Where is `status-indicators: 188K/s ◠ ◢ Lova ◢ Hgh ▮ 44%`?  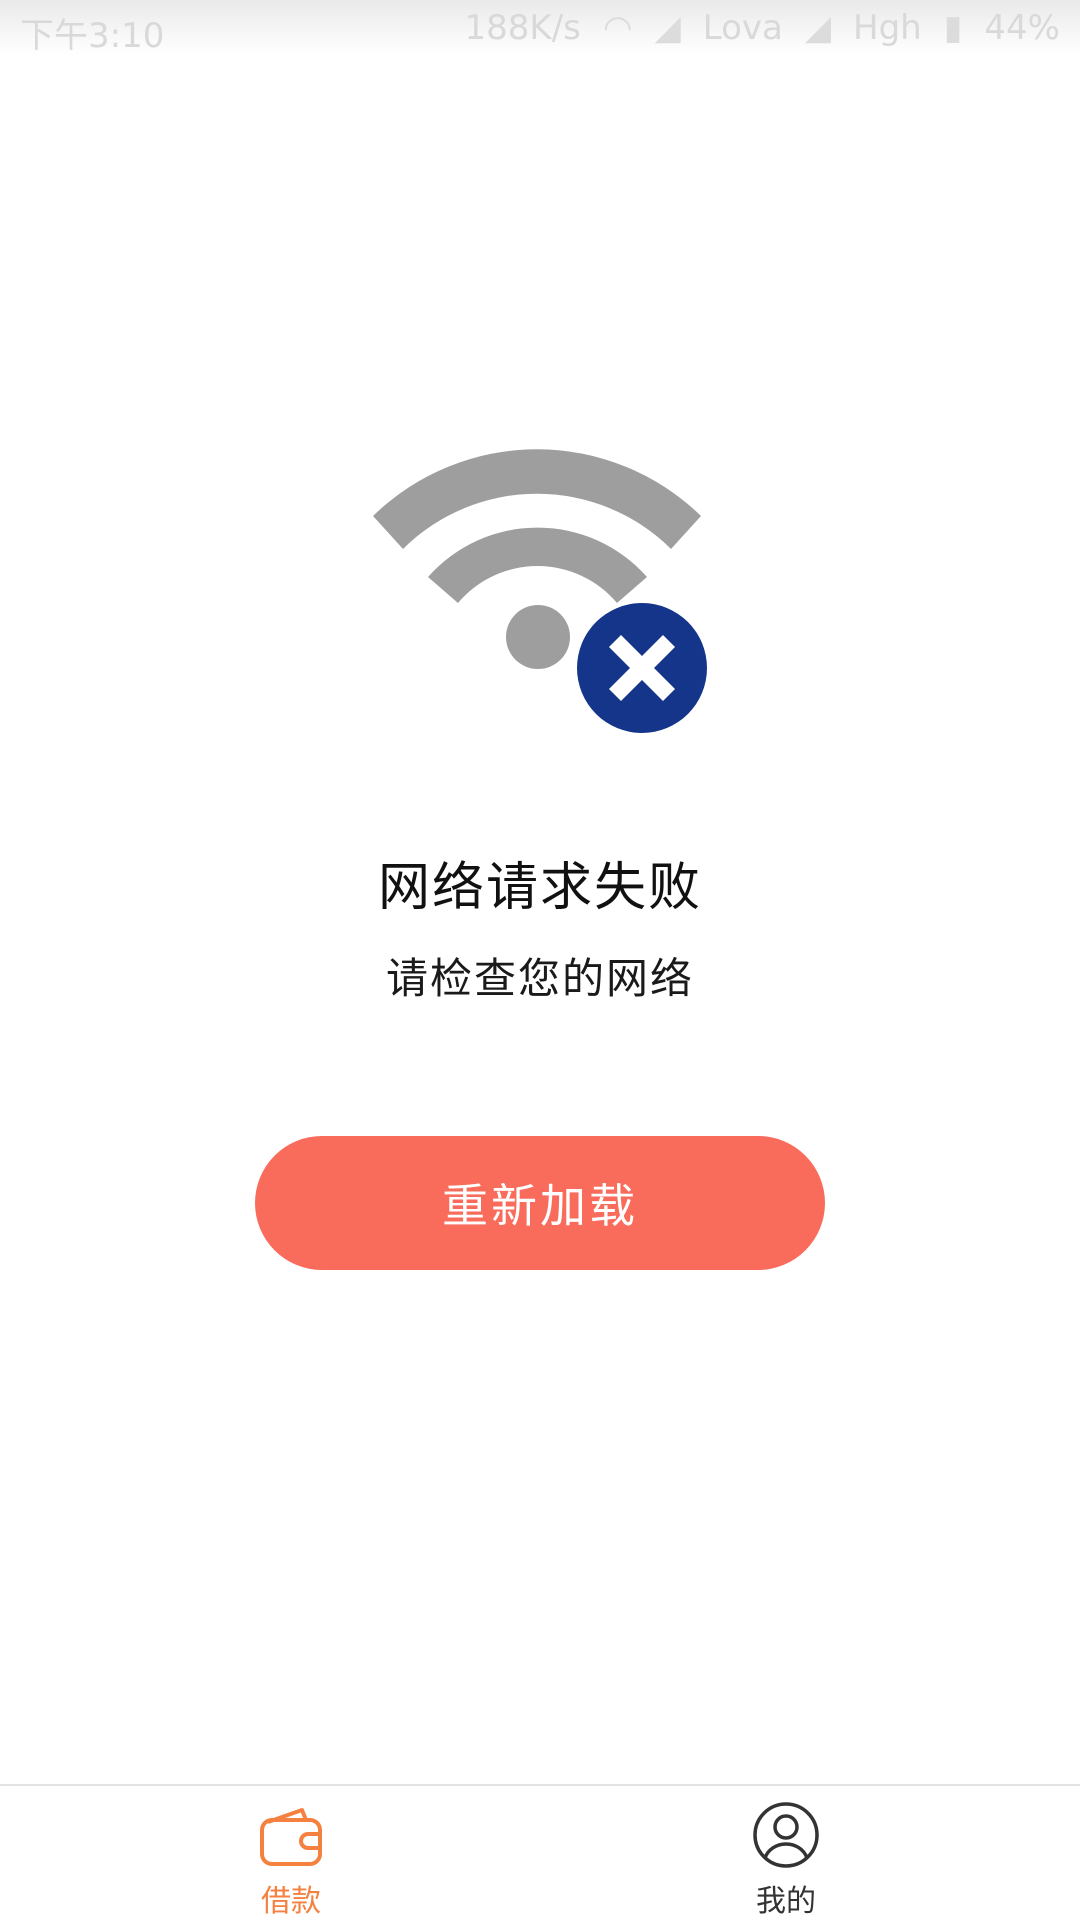
status-indicators: 188K/s ◠ ◢ Lova ◢ Hgh ▮ 44% is located at coordinates (762, 28).